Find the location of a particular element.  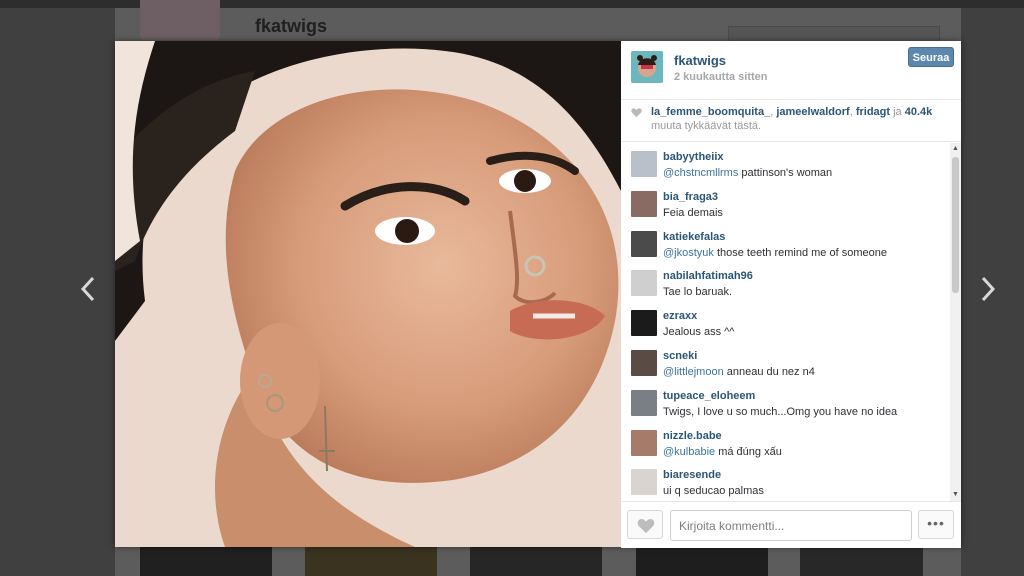

like-user: la_femme_boomquita_ is located at coordinates (710, 112).